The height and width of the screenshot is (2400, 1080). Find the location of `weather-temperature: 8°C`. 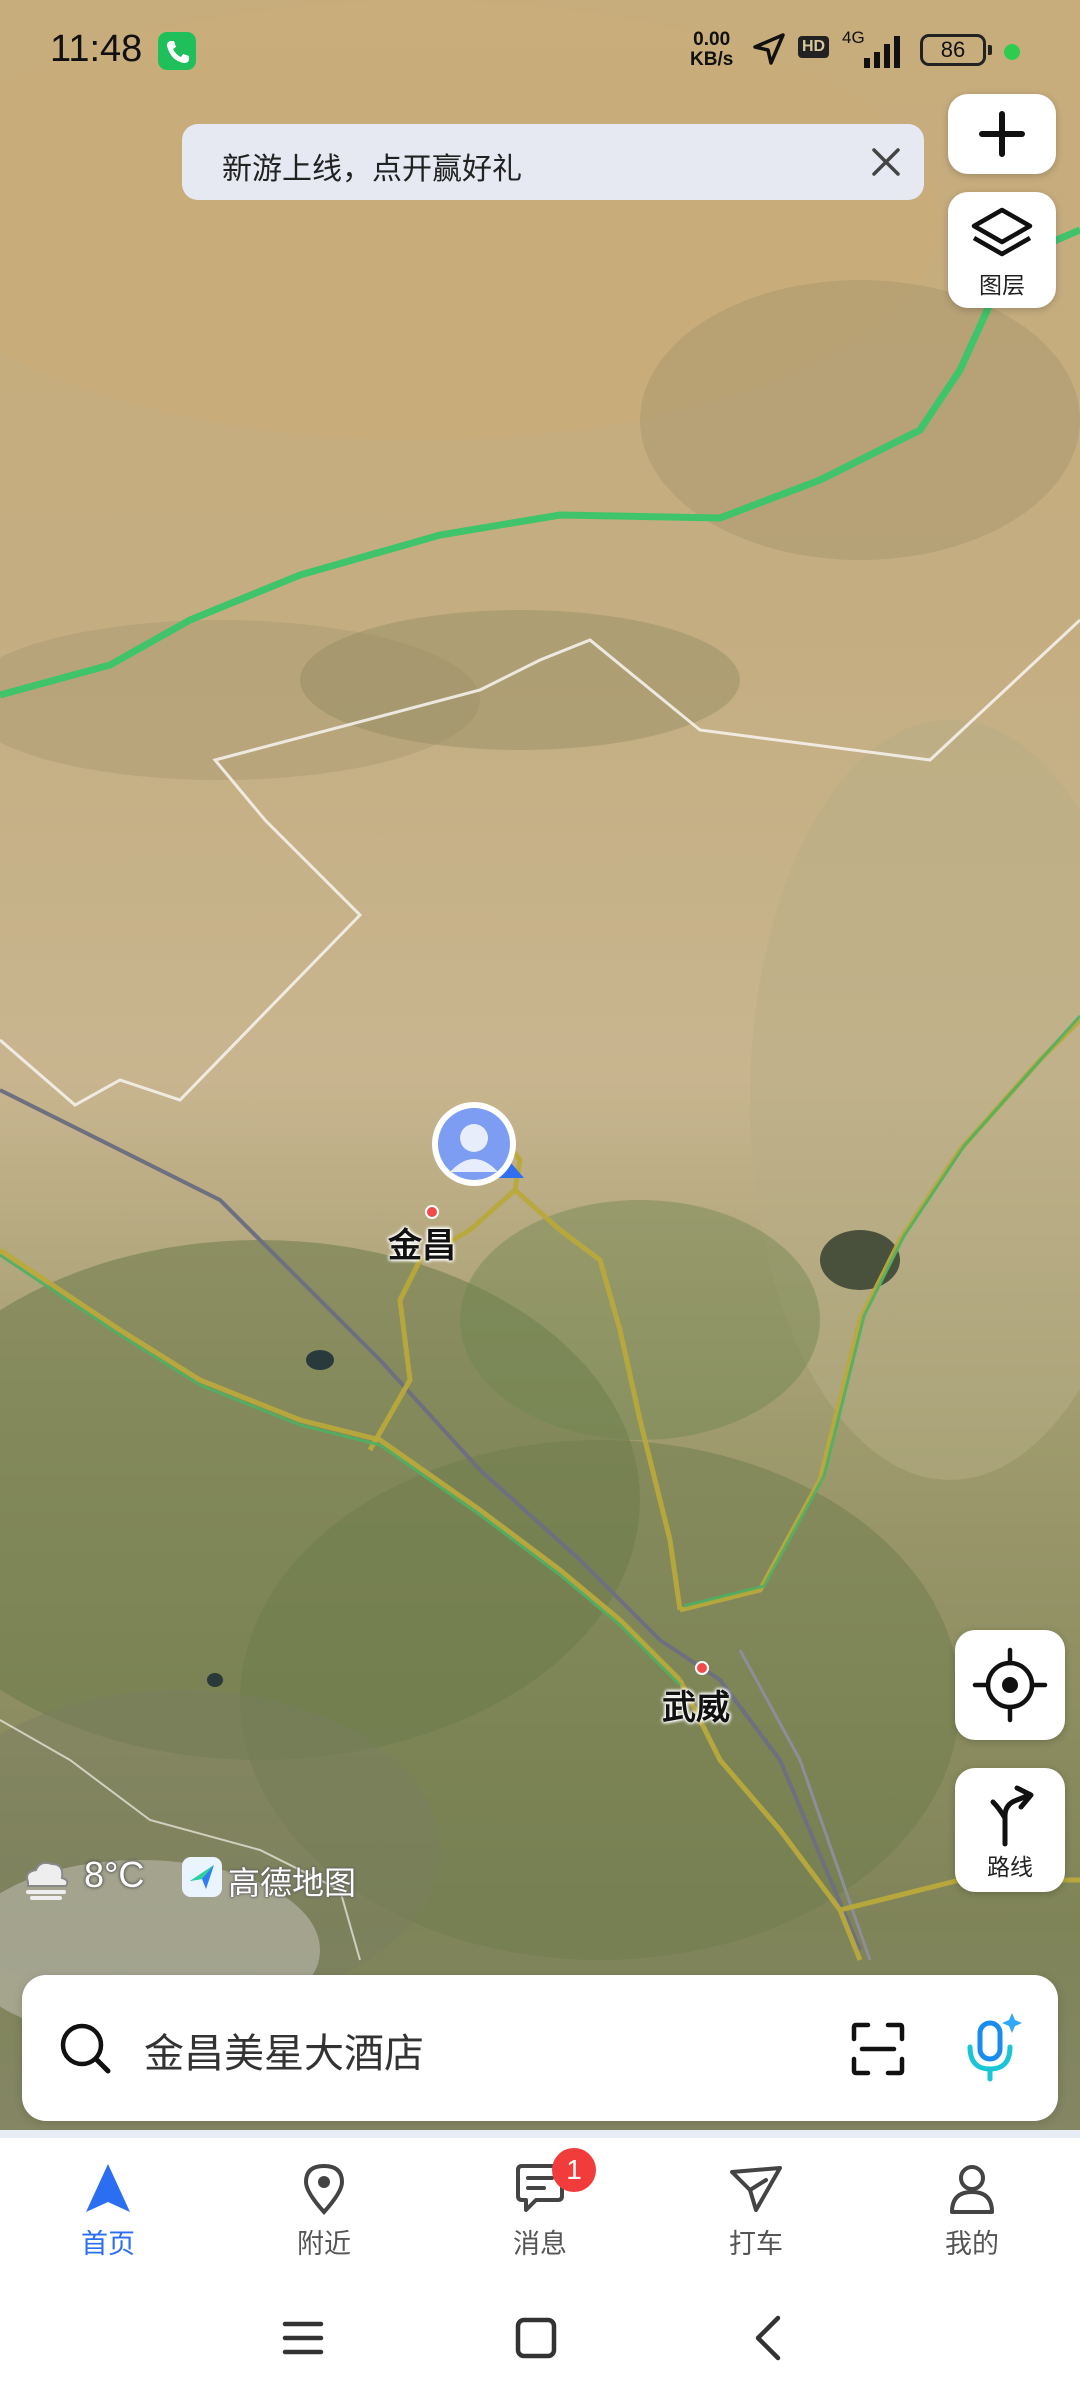

weather-temperature: 8°C is located at coordinates (114, 1874).